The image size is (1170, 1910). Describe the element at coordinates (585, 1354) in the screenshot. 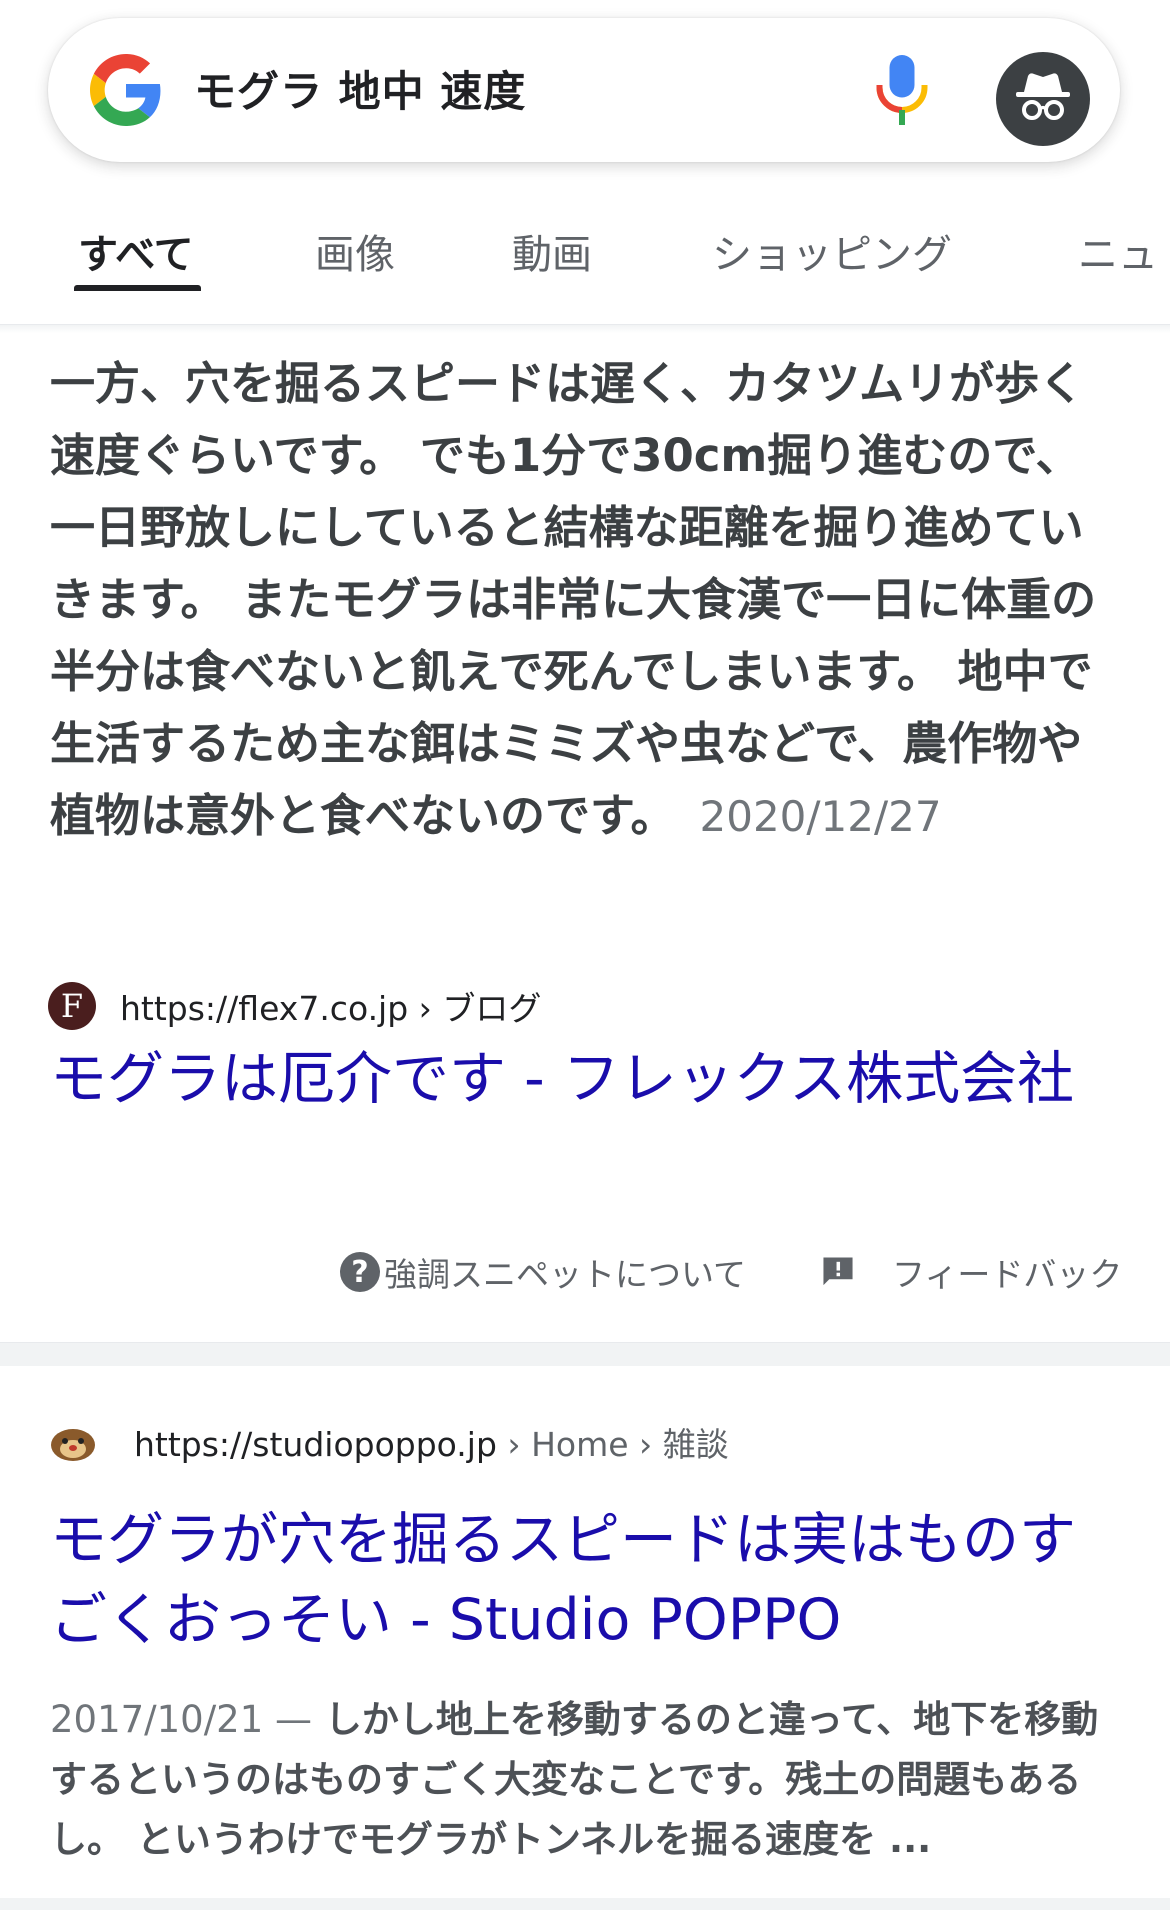

I see `result-separator` at that location.